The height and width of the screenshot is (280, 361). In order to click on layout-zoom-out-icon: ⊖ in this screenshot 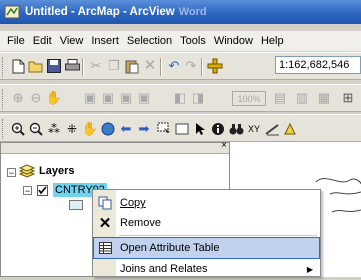, I will do `click(36, 98)`.